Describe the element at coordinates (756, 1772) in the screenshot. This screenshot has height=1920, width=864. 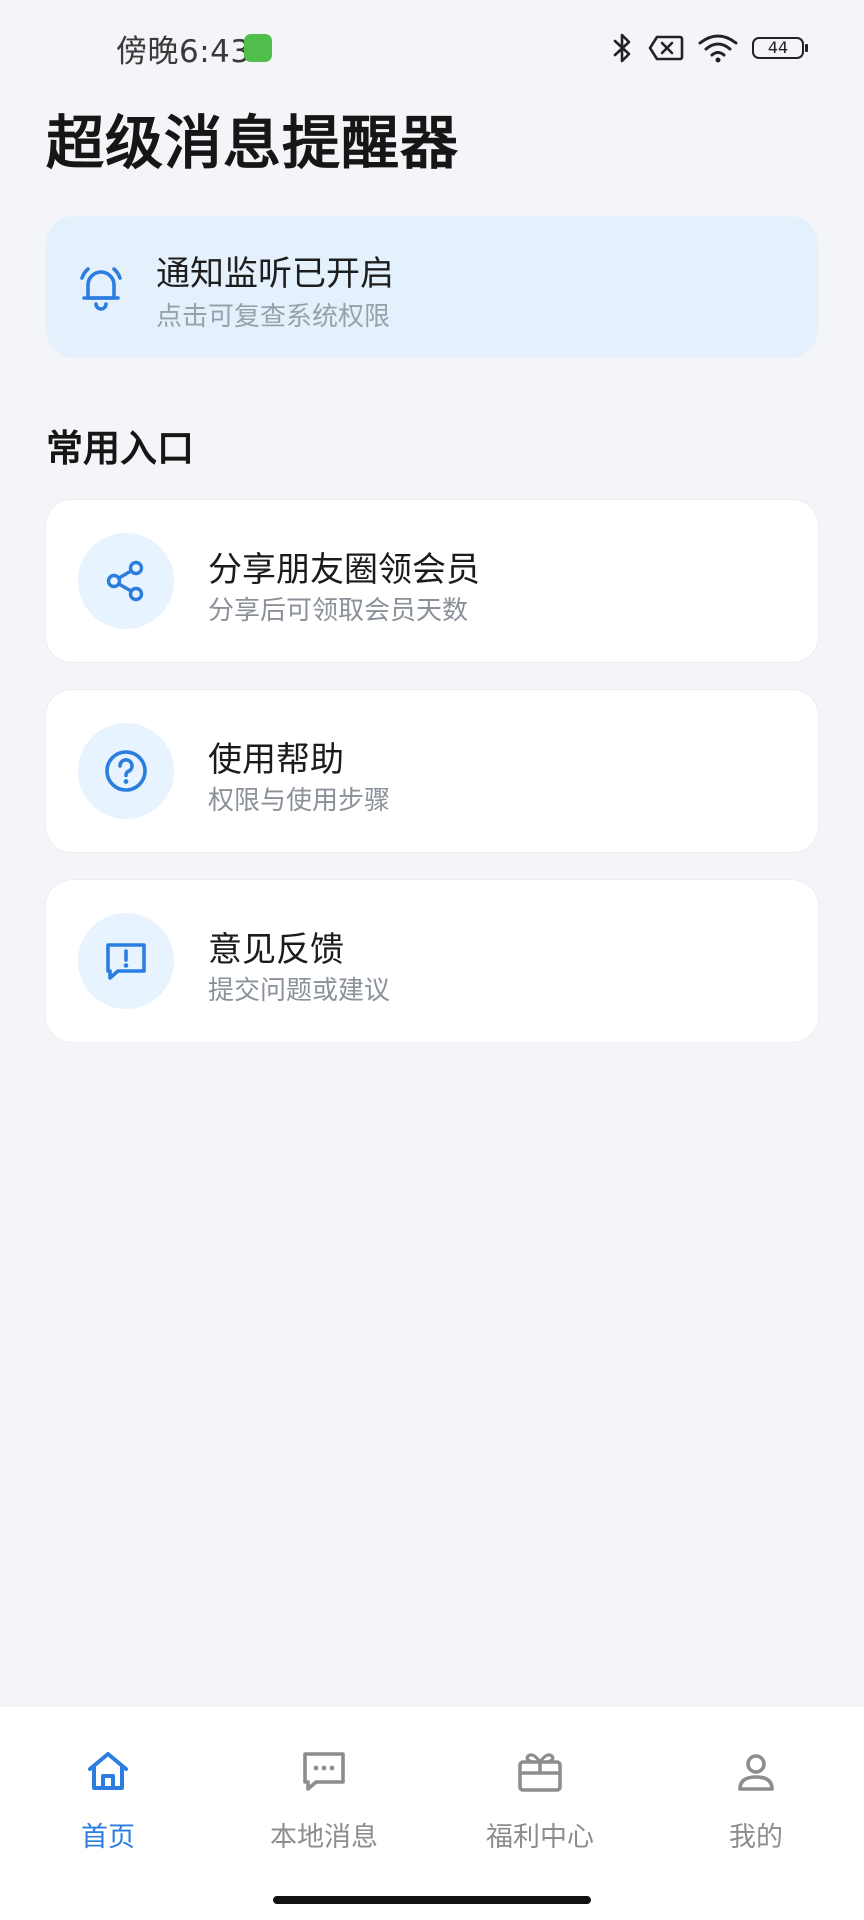
I see `profile-icon` at that location.